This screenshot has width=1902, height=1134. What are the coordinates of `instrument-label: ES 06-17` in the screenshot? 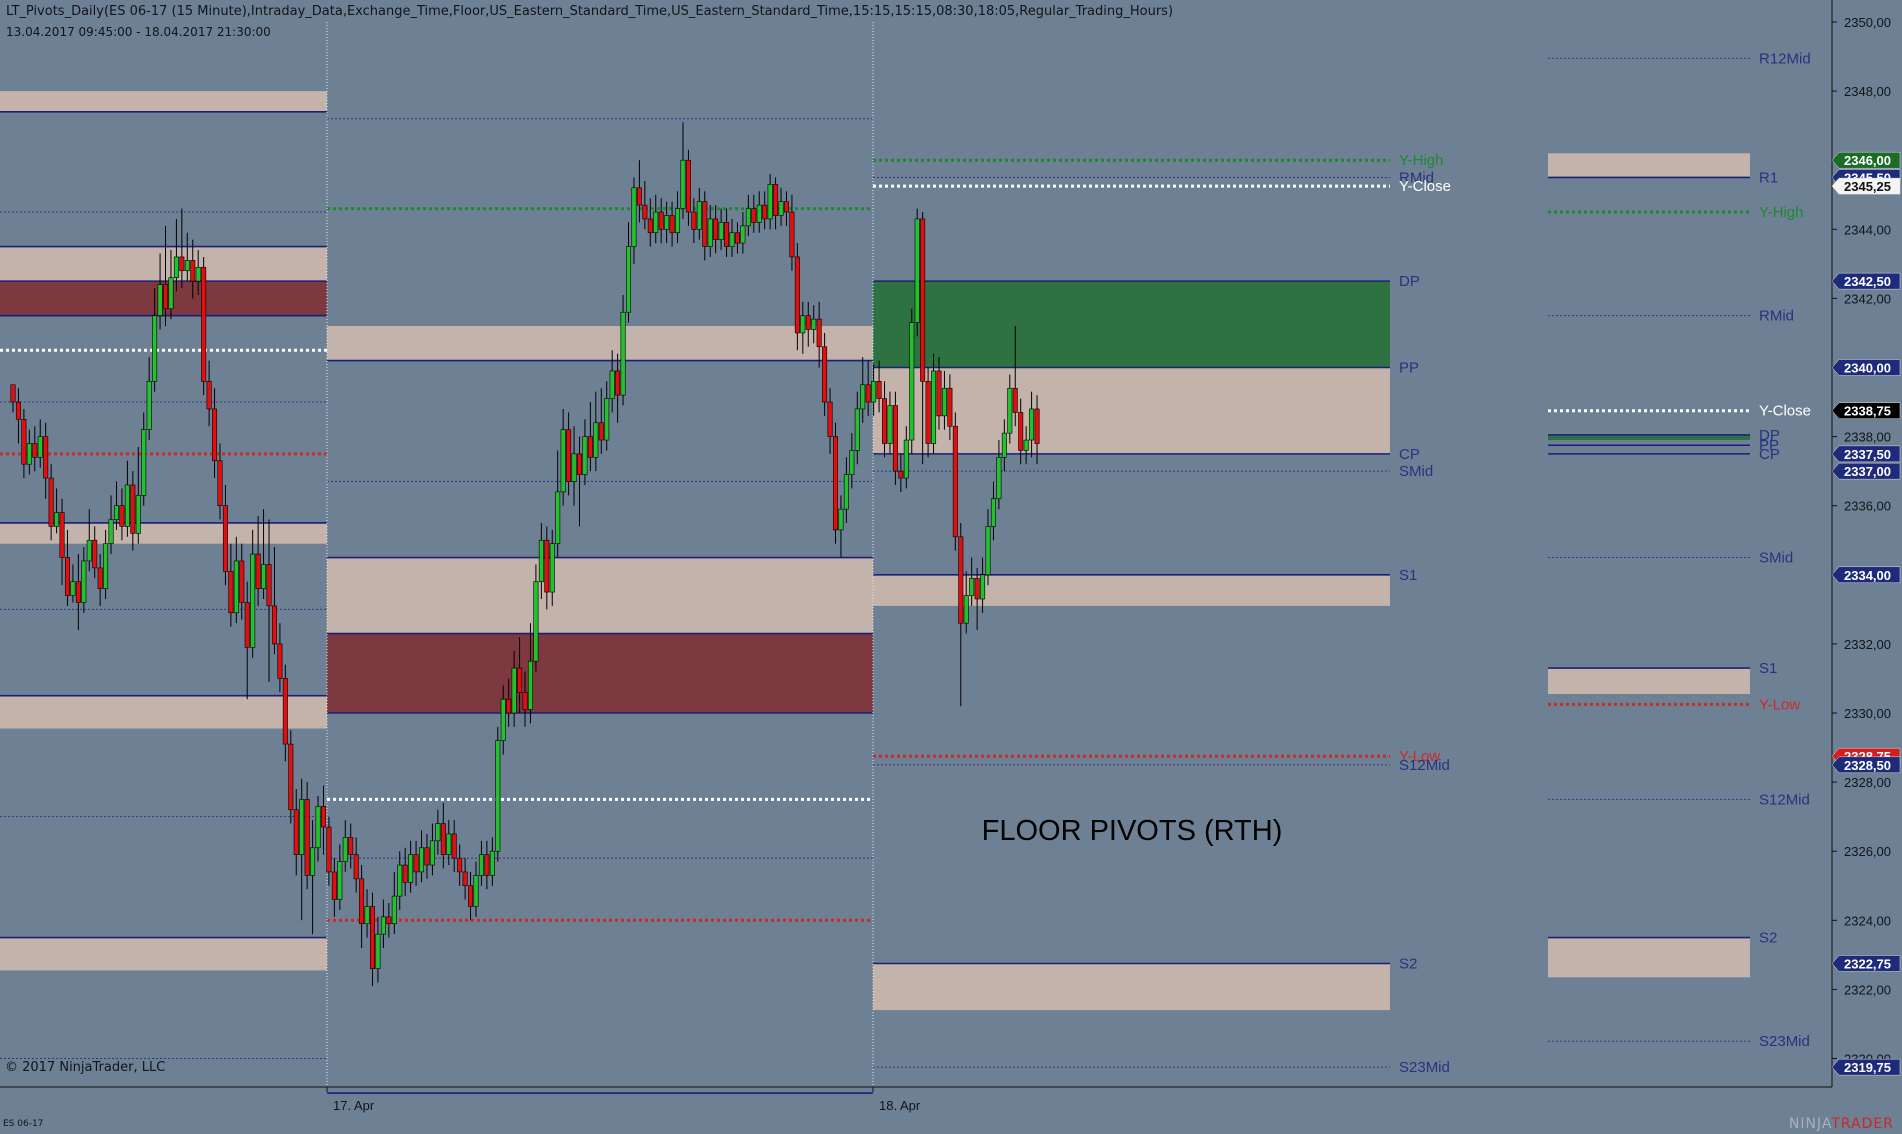 It's located at (23, 1124).